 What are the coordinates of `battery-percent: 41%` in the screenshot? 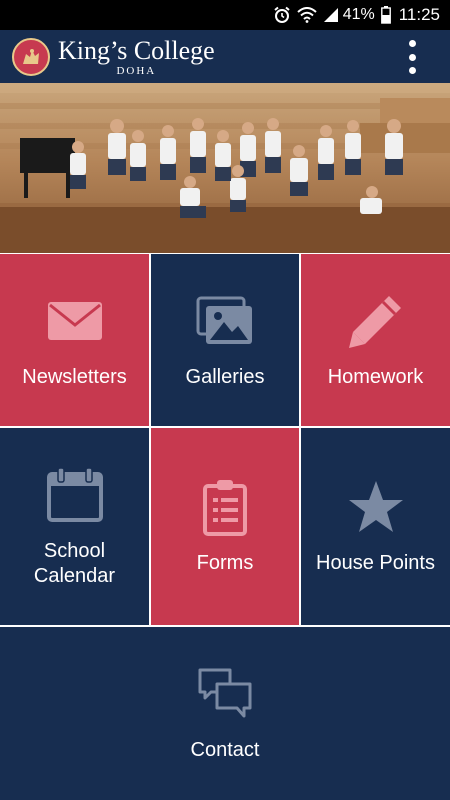 It's located at (358, 14).